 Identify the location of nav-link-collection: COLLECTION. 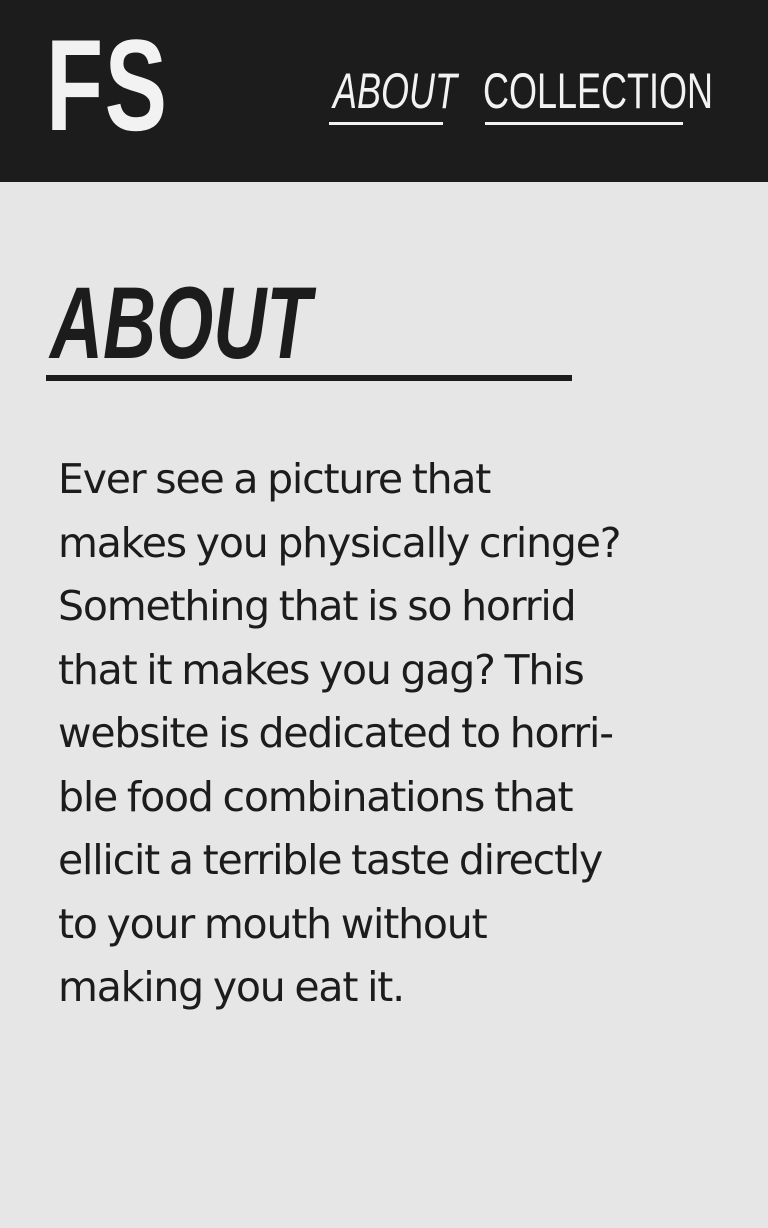
(598, 91).